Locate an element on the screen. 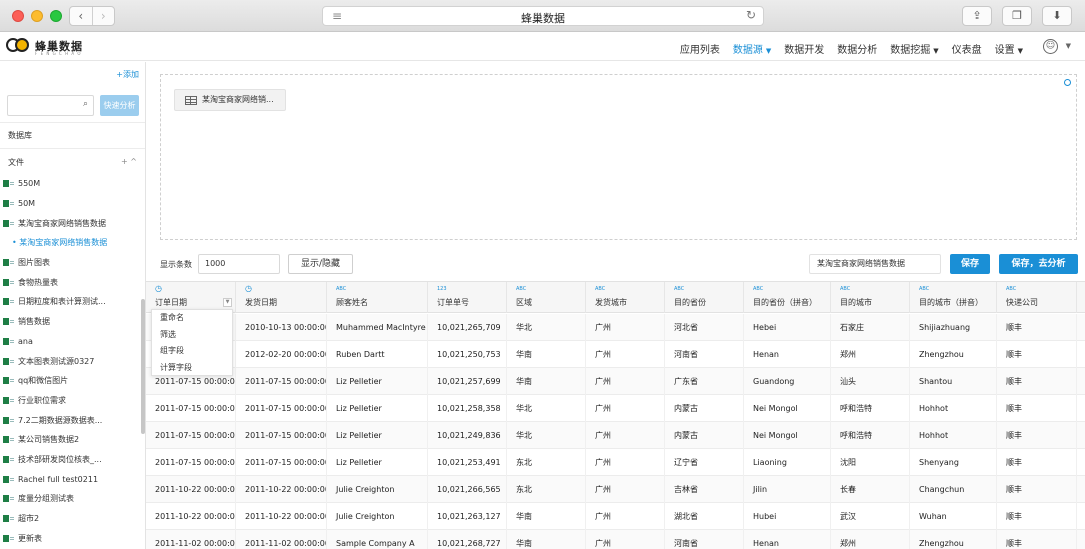  file-item: 销售数据 is located at coordinates (70, 322).